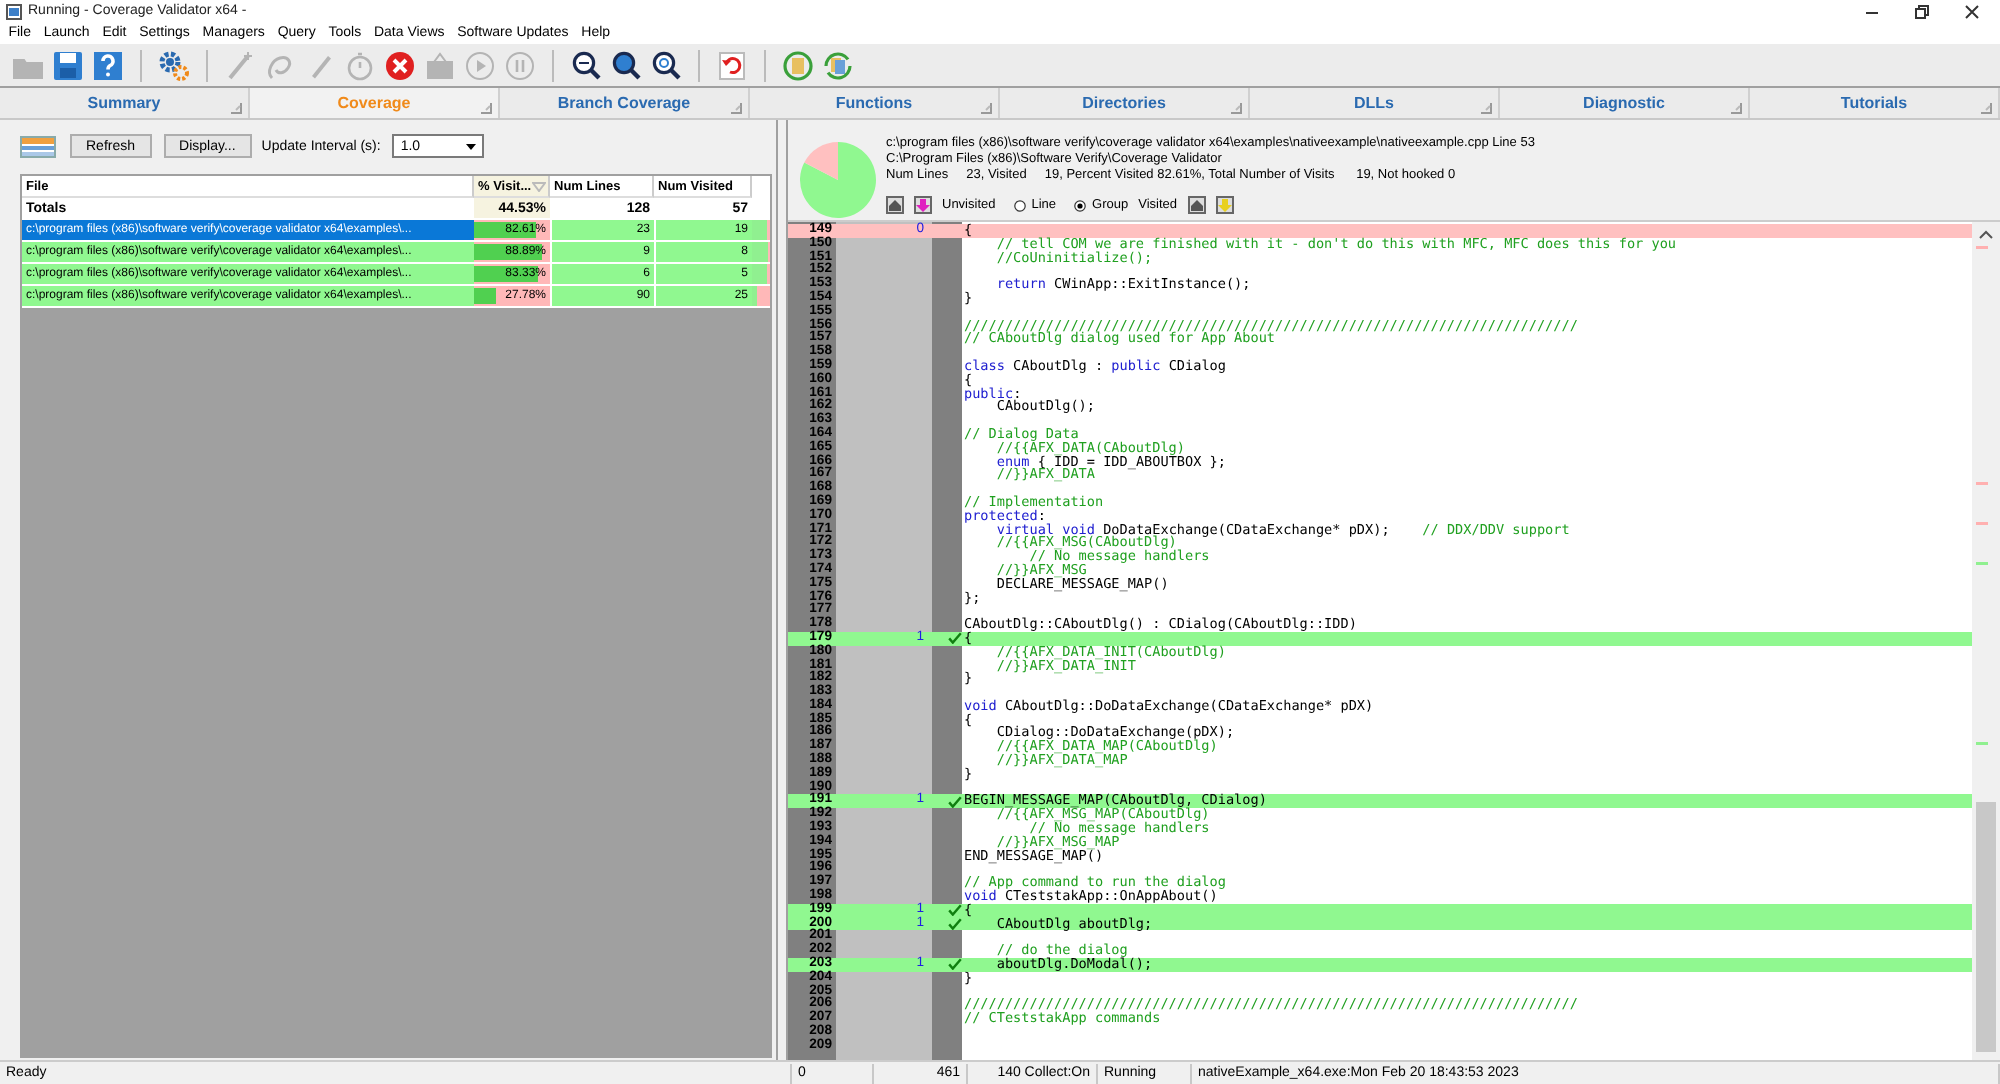  I want to click on restore-icon, so click(1922, 11).